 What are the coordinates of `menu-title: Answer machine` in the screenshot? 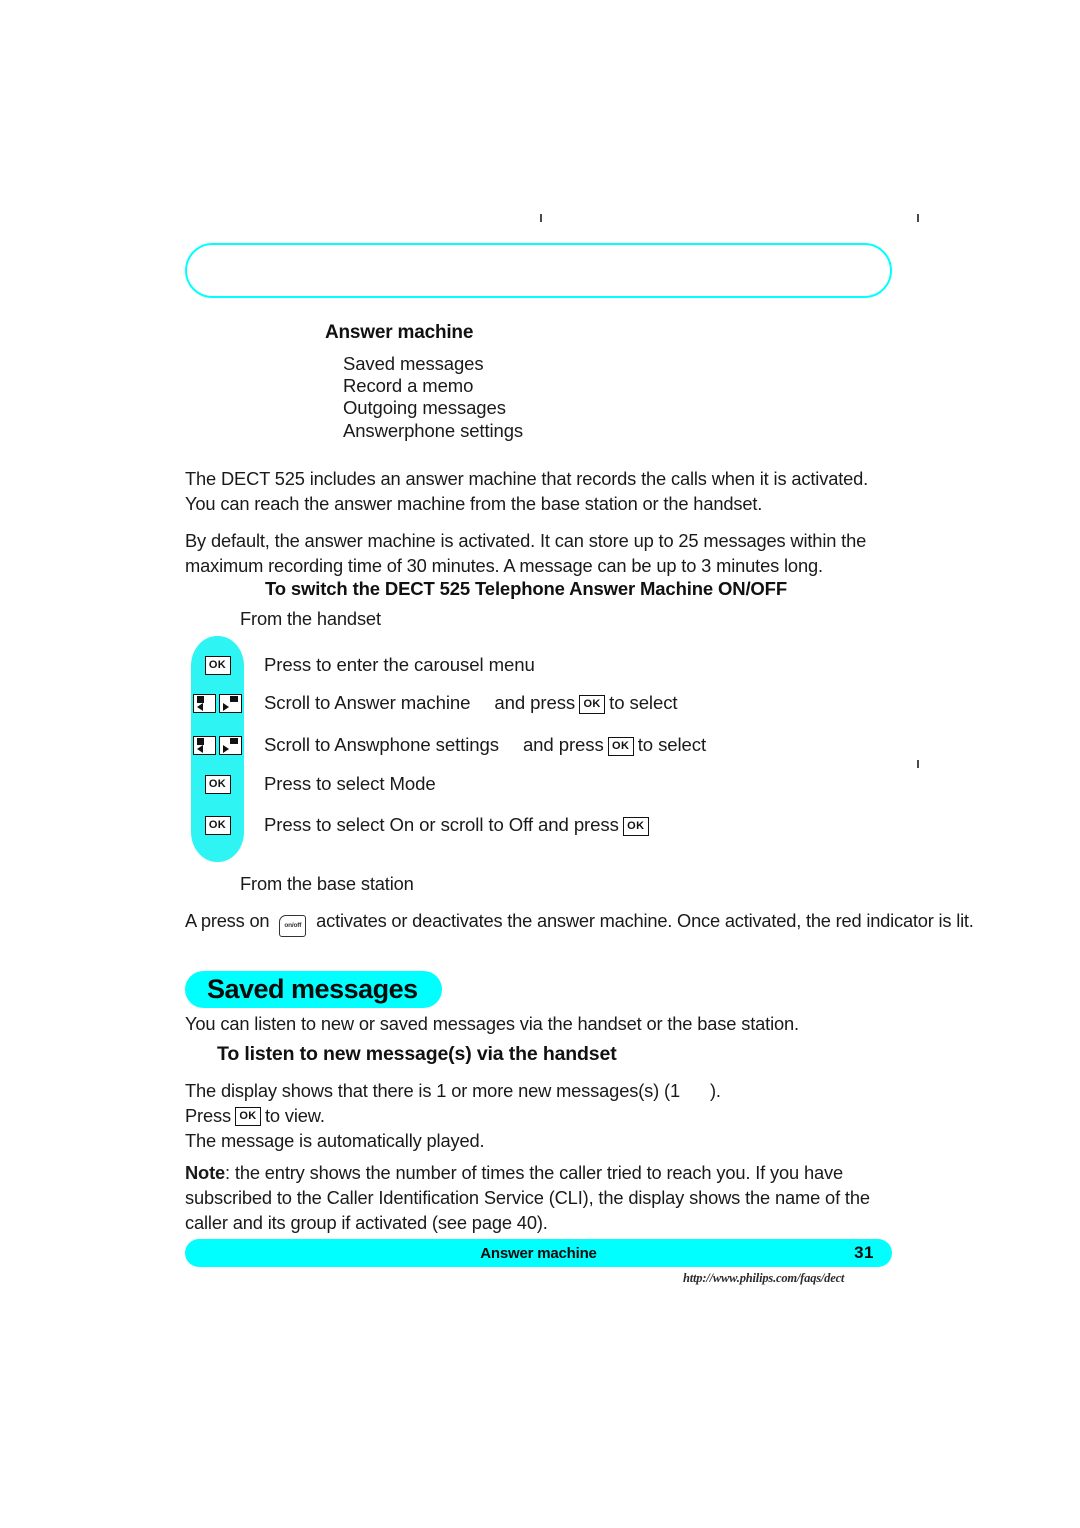 It's located at (399, 332).